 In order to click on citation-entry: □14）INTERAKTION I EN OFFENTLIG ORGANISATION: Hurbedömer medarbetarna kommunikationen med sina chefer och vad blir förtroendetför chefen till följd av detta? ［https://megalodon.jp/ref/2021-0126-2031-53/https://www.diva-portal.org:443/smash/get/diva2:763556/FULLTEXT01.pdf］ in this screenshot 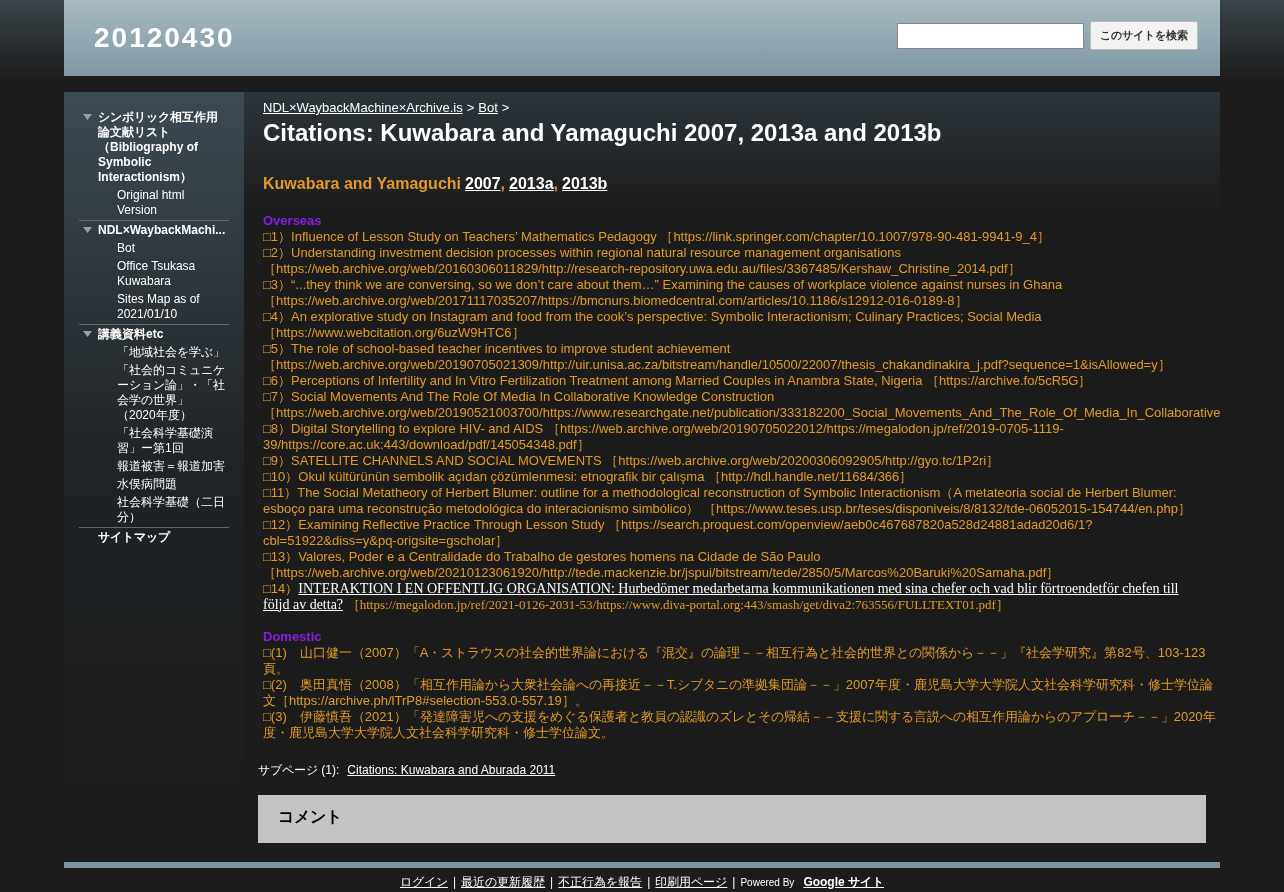, I will do `click(721, 596)`.